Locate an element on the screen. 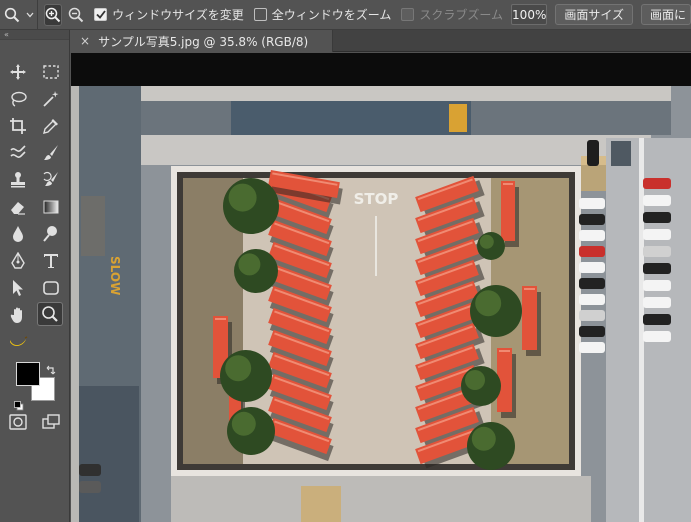 The width and height of the screenshot is (691, 522). fit-screen-button: 画面サイズ is located at coordinates (594, 14).